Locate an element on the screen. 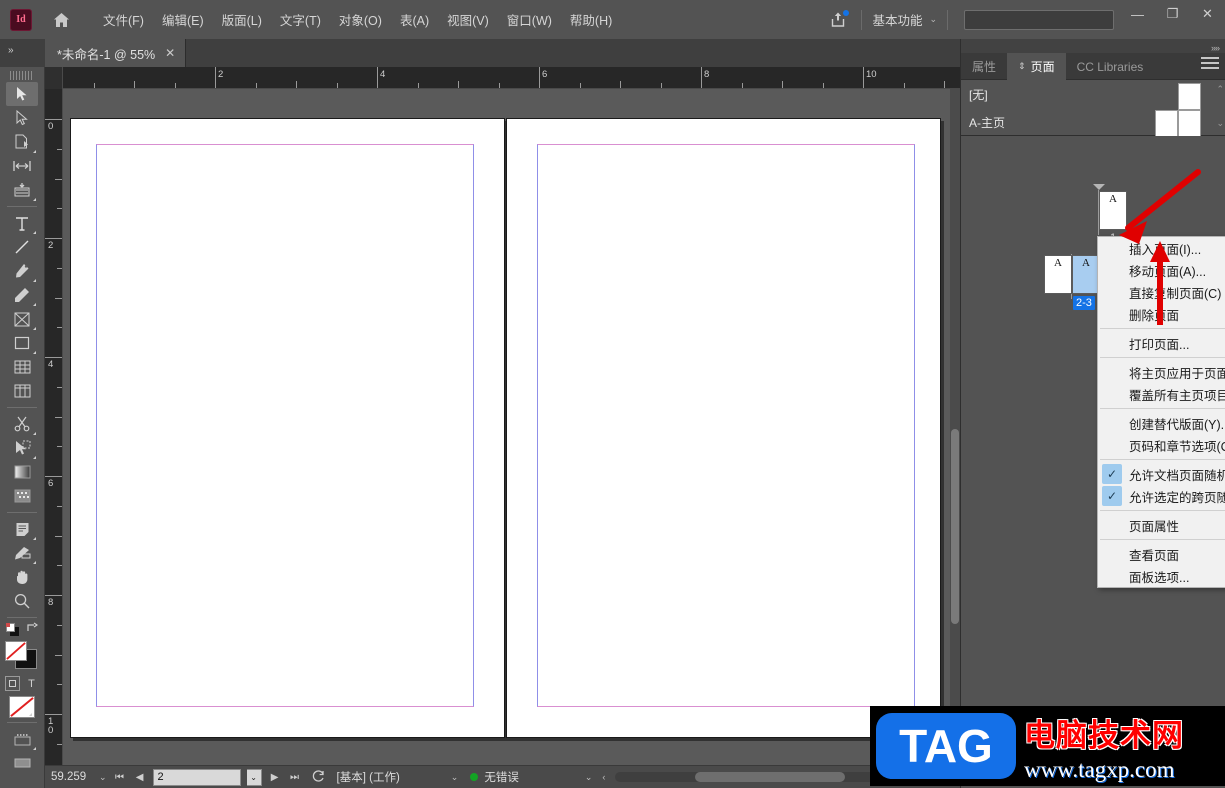 The image size is (1225, 788). menu-table: 表(A) is located at coordinates (414, 19).